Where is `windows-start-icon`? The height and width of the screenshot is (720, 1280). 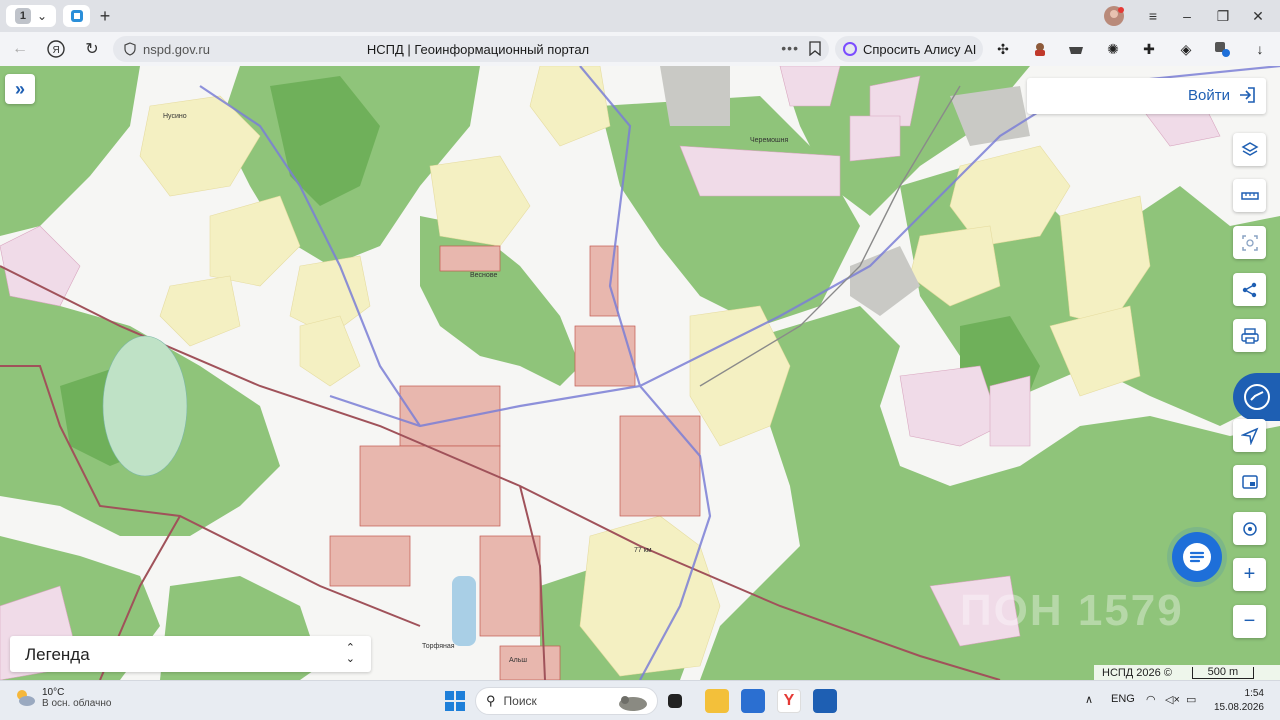
windows-start-icon is located at coordinates (455, 701).